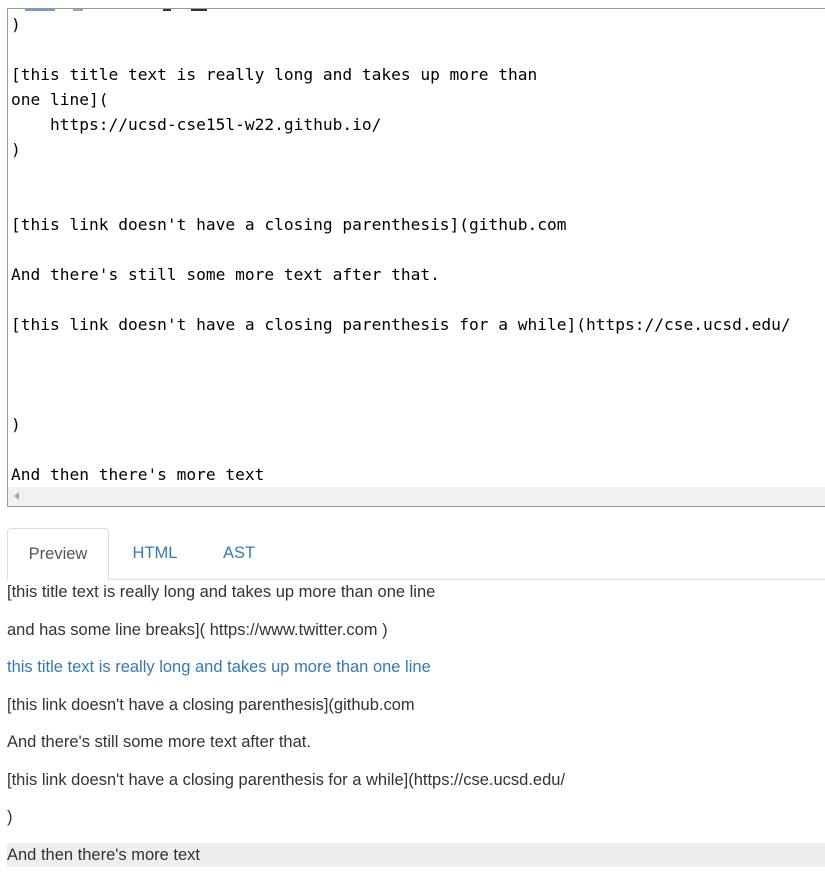 The height and width of the screenshot is (878, 825). Describe the element at coordinates (416, 855) in the screenshot. I see `preview-paragraph-highlighted: And then there's more text` at that location.